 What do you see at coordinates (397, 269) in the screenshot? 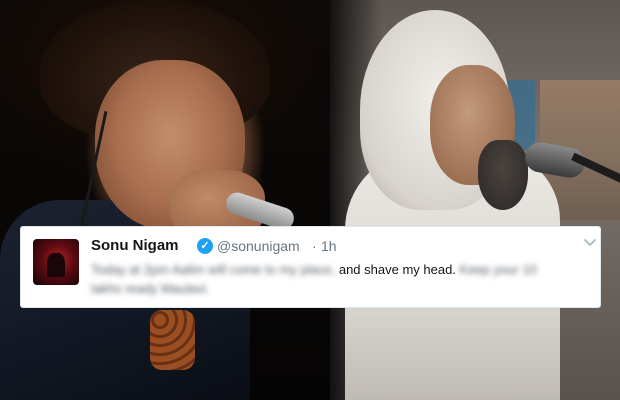
I see `visible-text: and shave my head.` at bounding box center [397, 269].